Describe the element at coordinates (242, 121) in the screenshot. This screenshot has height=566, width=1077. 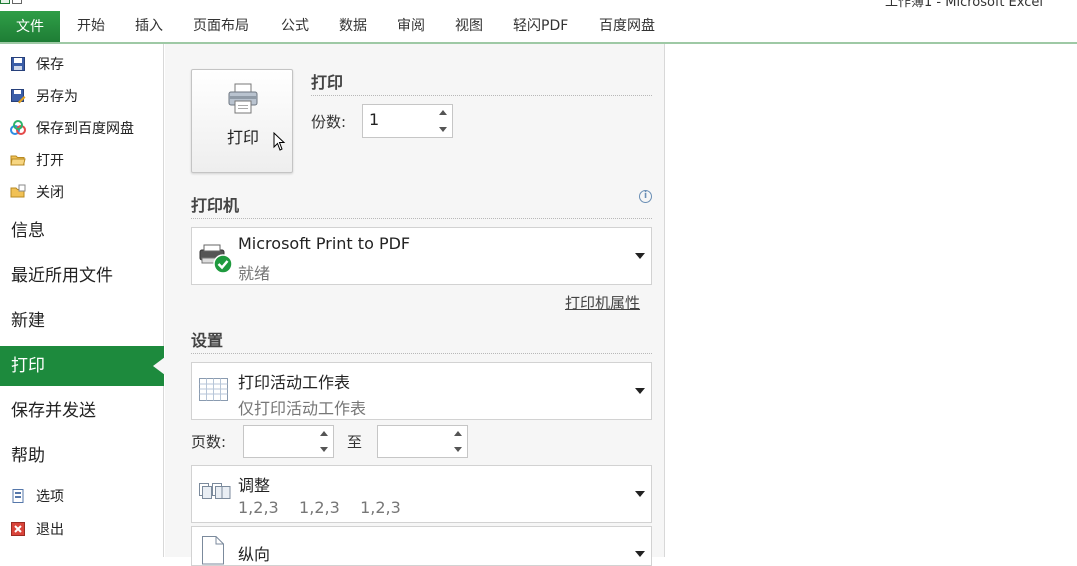
I see `print-button: 打印` at that location.